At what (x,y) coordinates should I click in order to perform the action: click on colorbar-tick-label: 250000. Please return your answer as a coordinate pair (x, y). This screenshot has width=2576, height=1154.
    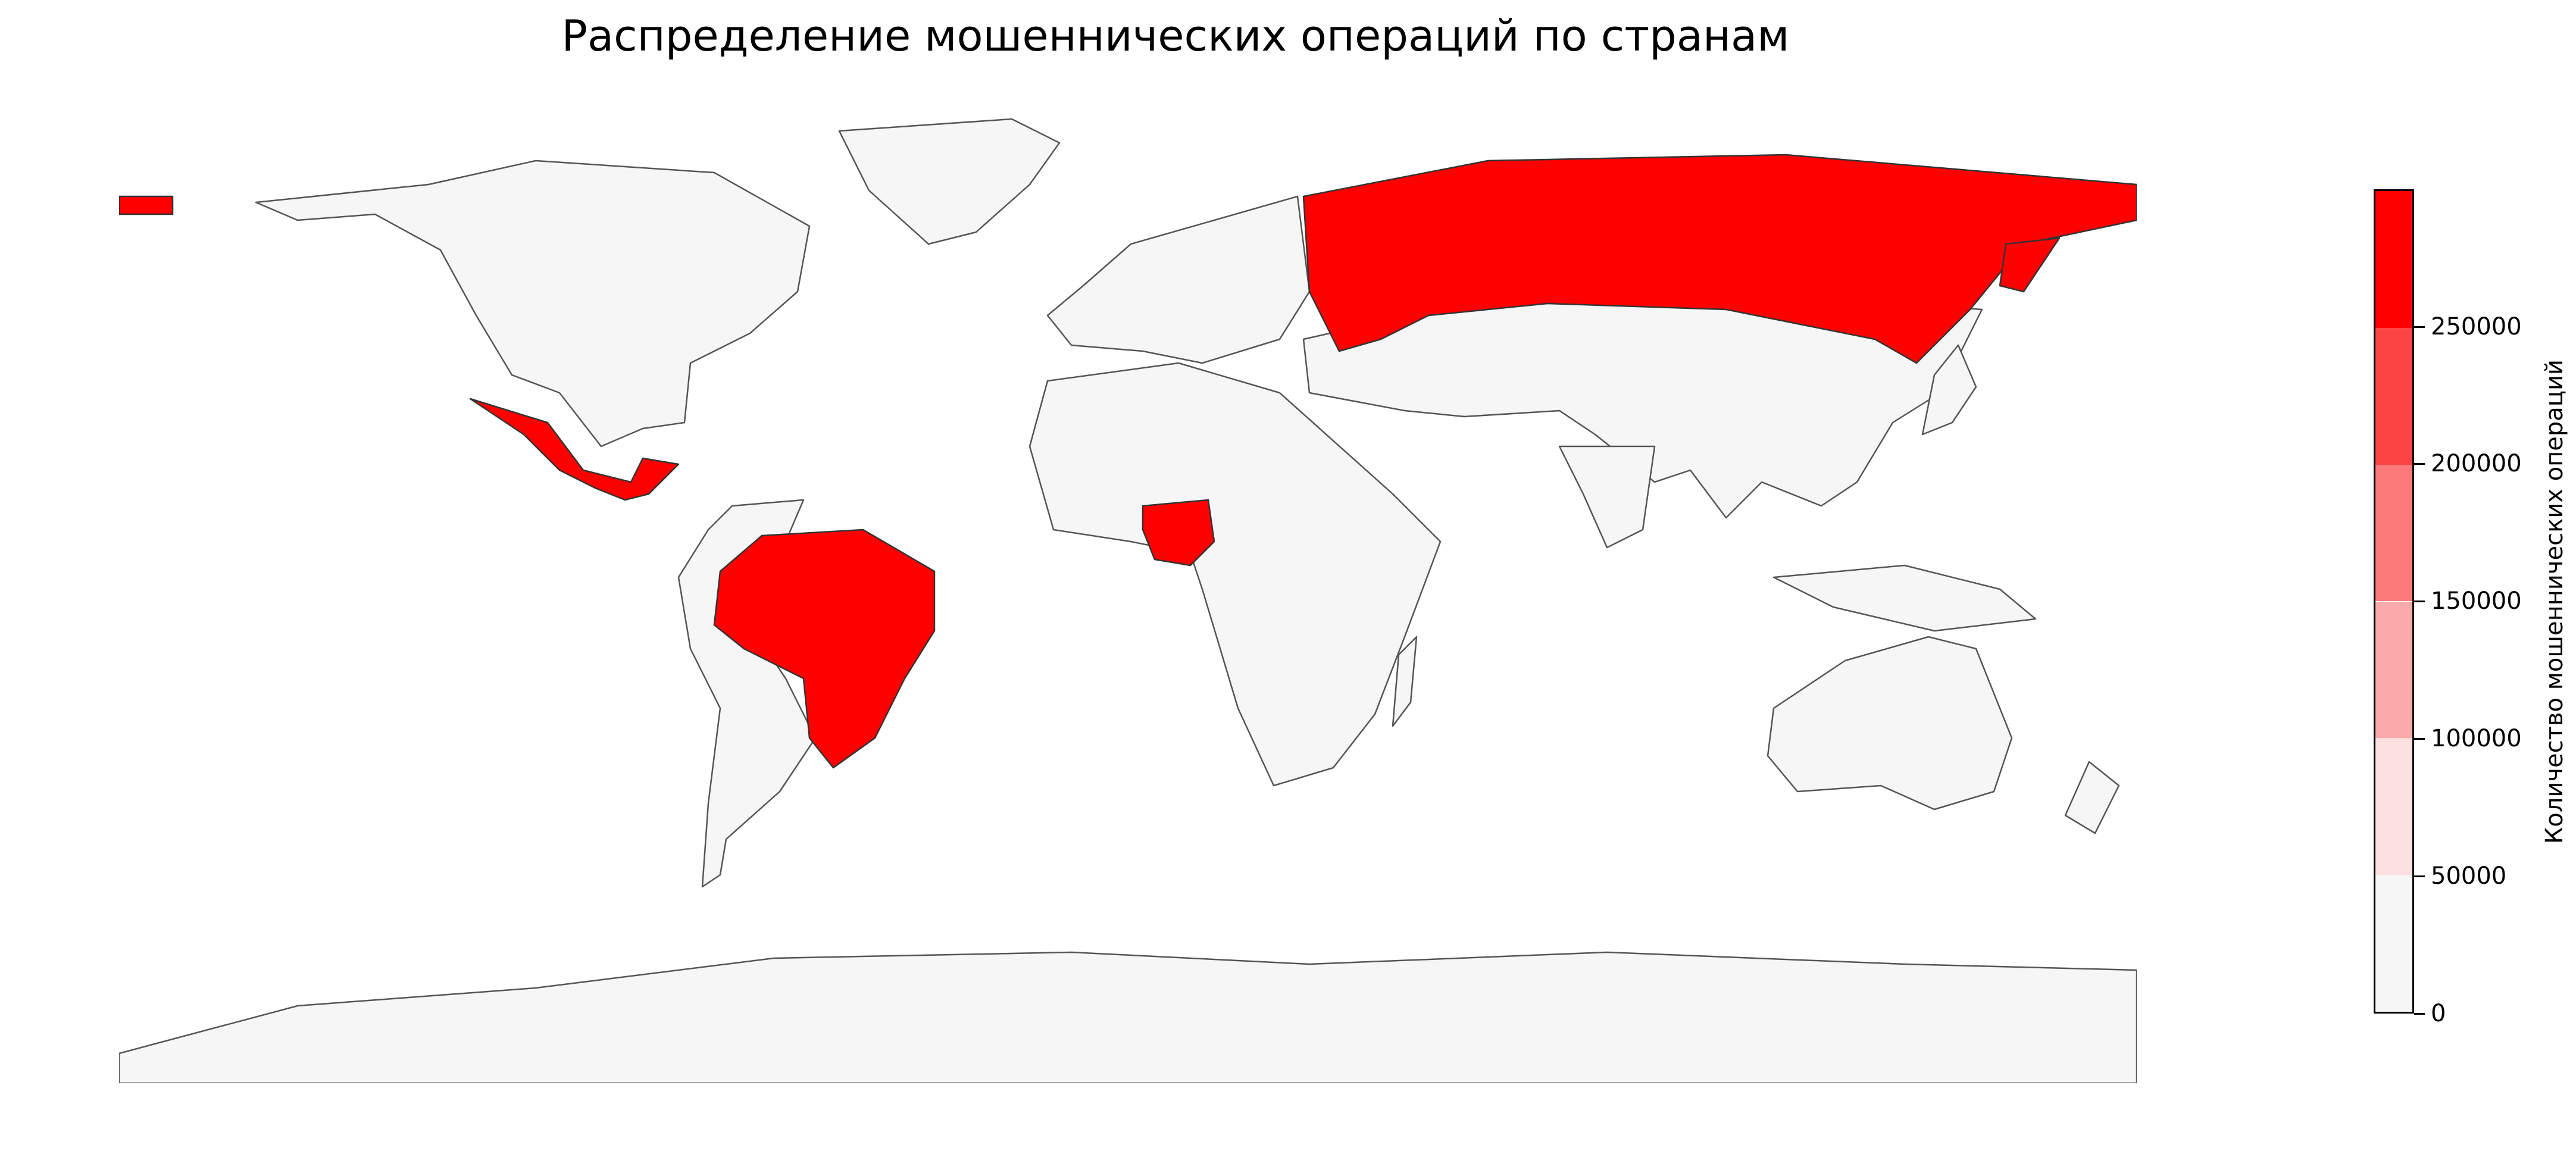
    Looking at the image, I should click on (2476, 326).